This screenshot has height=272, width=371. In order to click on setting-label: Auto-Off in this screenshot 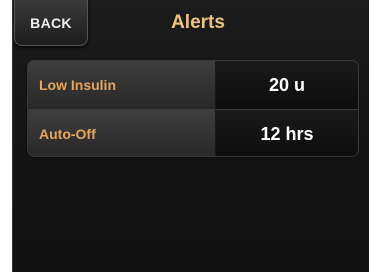, I will do `click(122, 133)`.